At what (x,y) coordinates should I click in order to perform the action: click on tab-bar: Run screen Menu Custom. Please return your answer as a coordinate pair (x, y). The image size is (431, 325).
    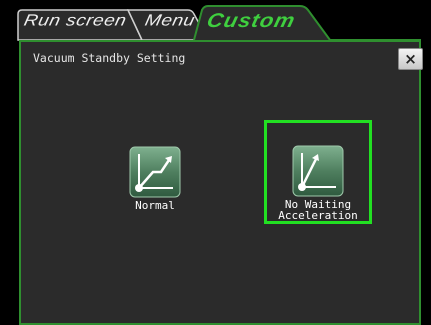
    Looking at the image, I should click on (215, 22).